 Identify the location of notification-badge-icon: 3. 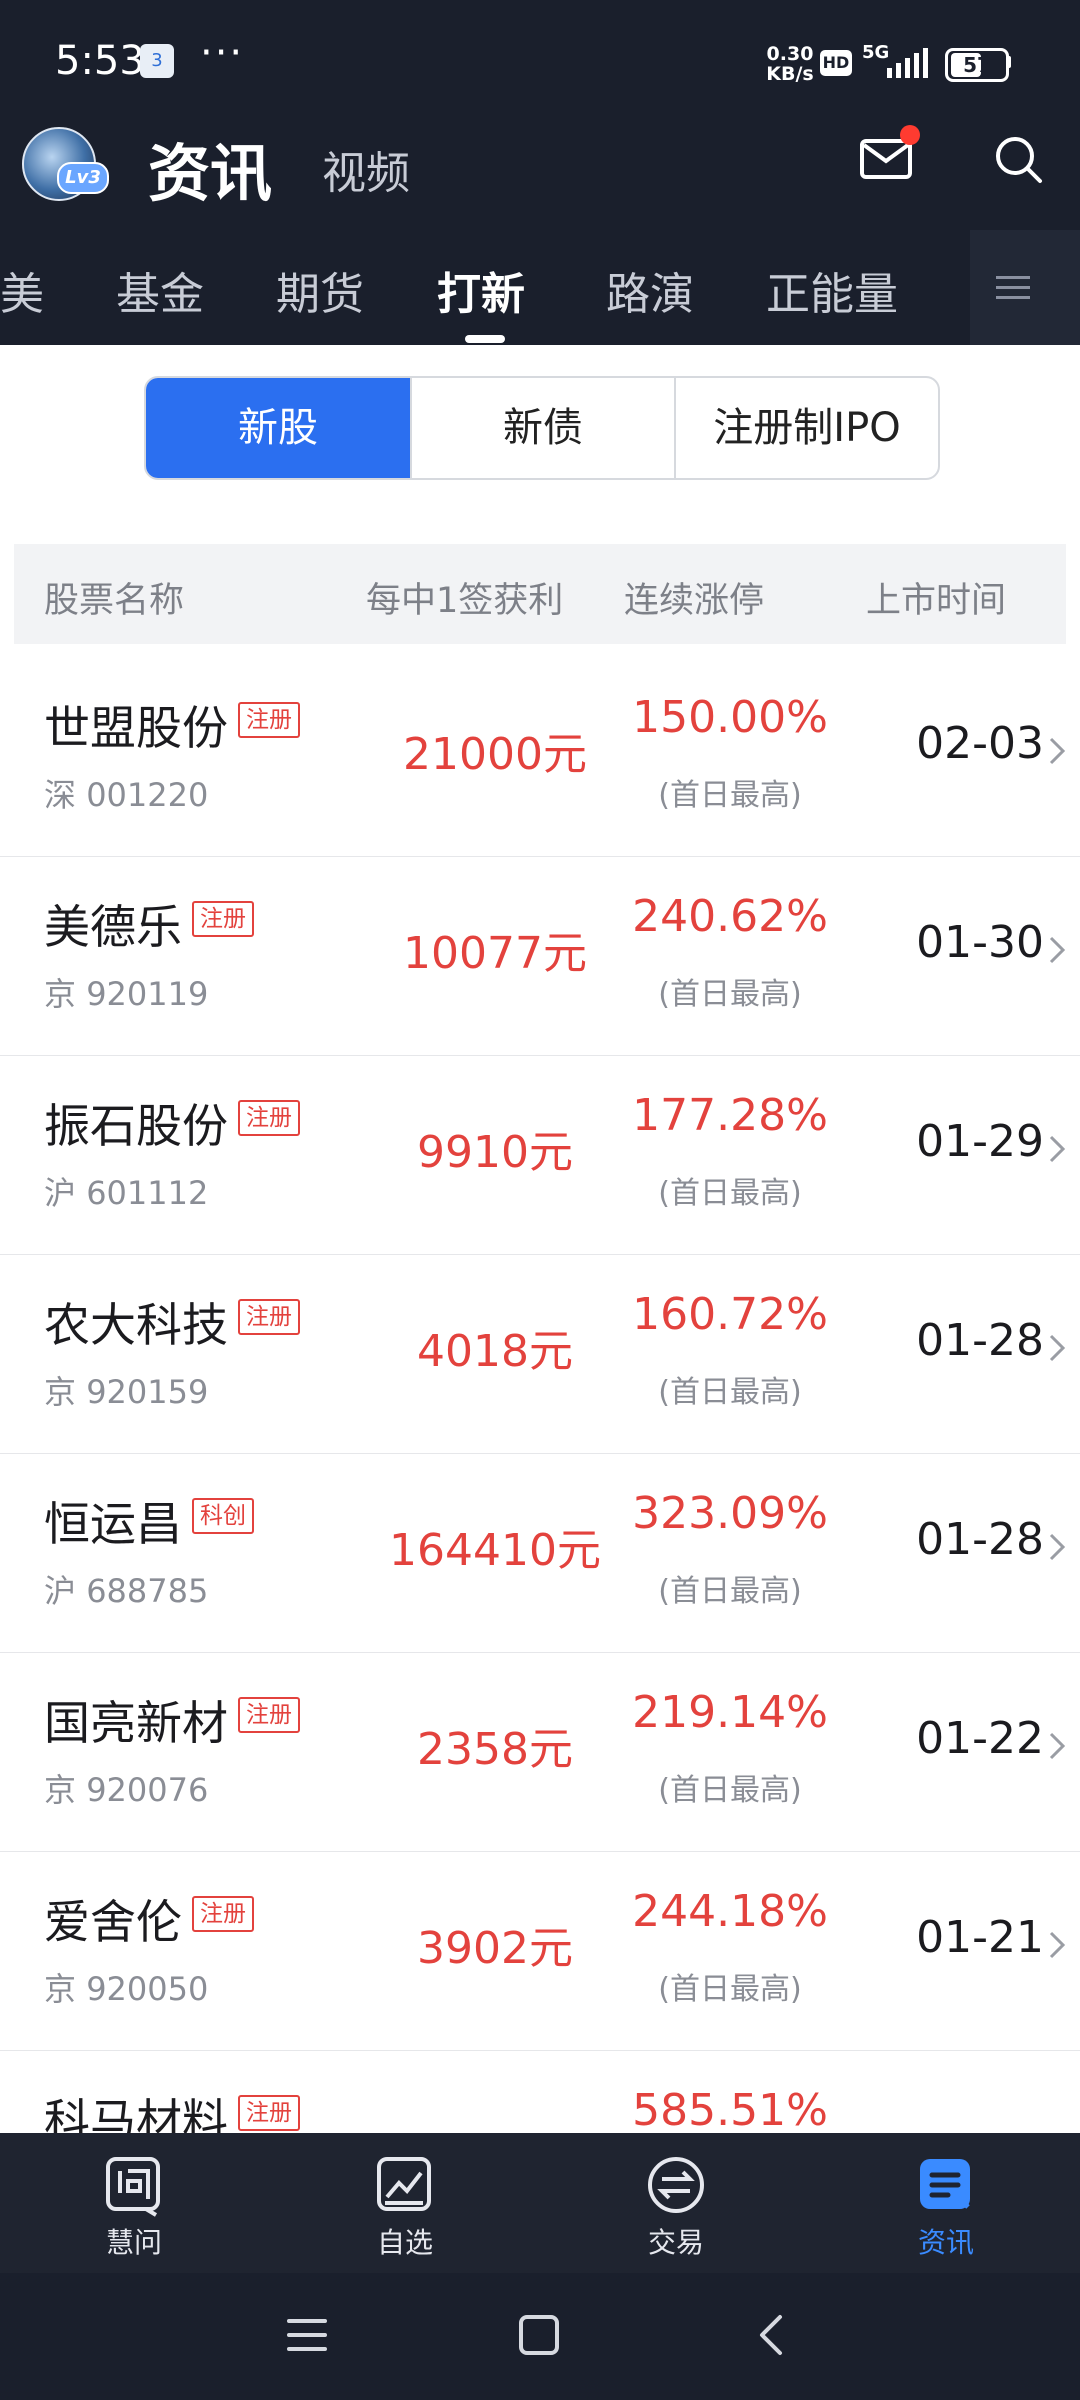
(157, 61).